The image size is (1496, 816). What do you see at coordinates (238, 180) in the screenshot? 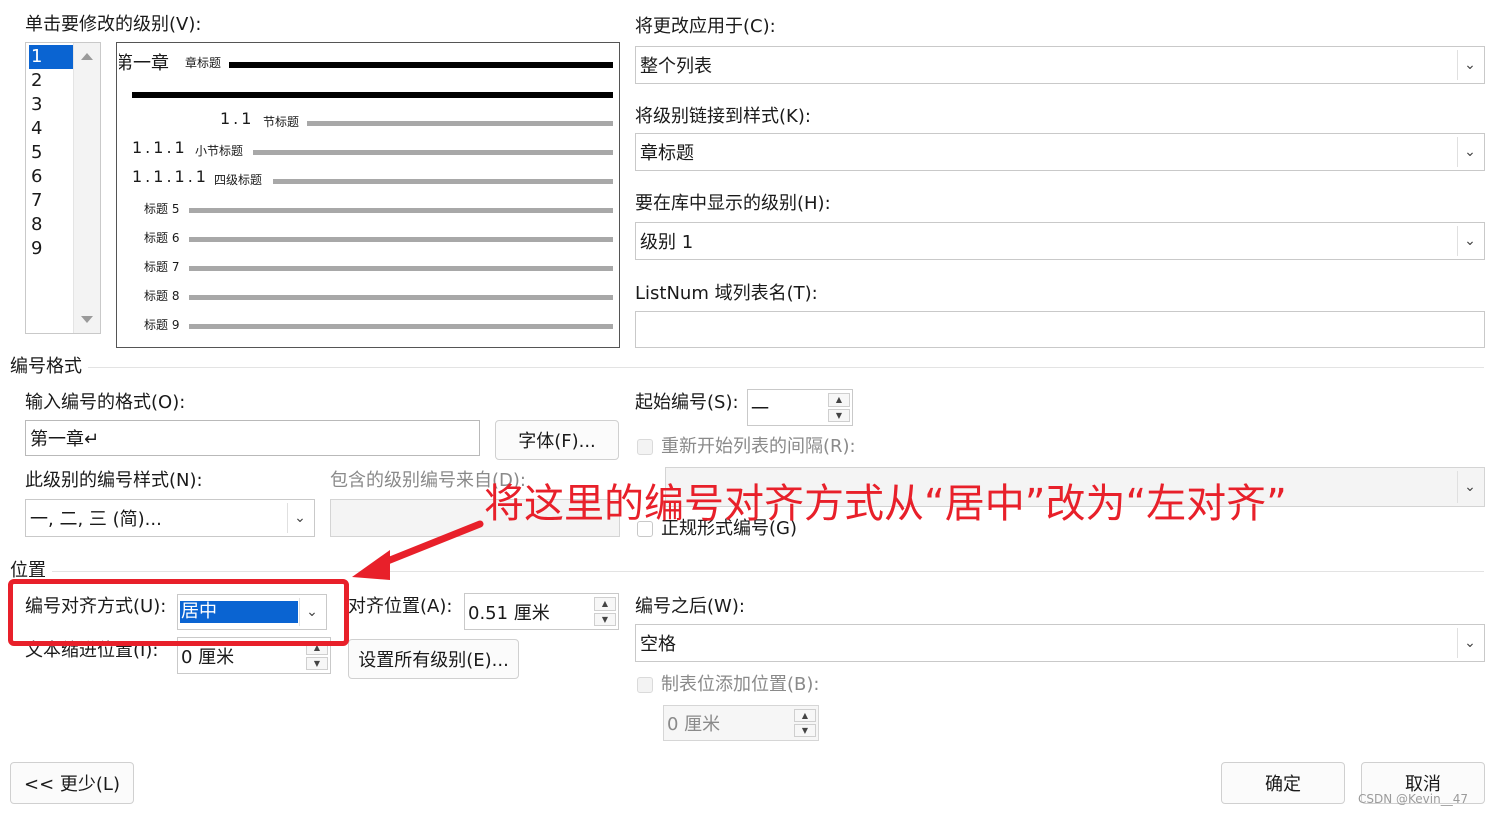
I see `preview-level4-style: 四级标题` at bounding box center [238, 180].